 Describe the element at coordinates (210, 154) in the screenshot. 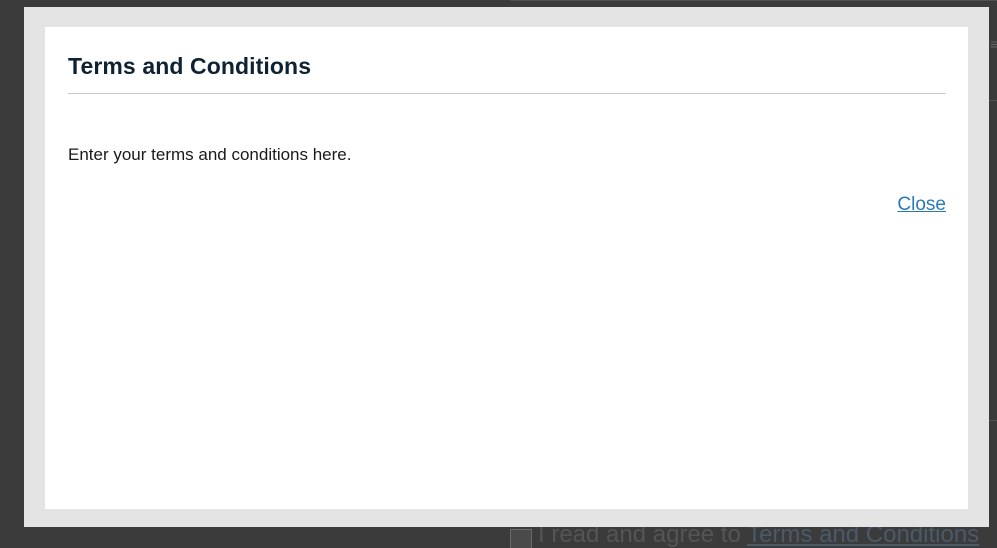

I see `modal-body-text: Enter your terms and conditions here.` at that location.